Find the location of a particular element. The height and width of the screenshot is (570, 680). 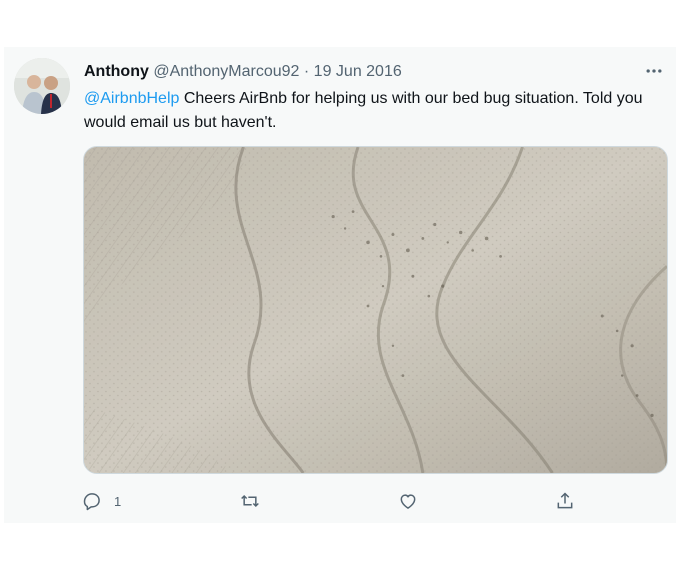

tweet-header: Anthony @AnthonyMarcou92 · 19 Jun 2016 is located at coordinates (243, 72).